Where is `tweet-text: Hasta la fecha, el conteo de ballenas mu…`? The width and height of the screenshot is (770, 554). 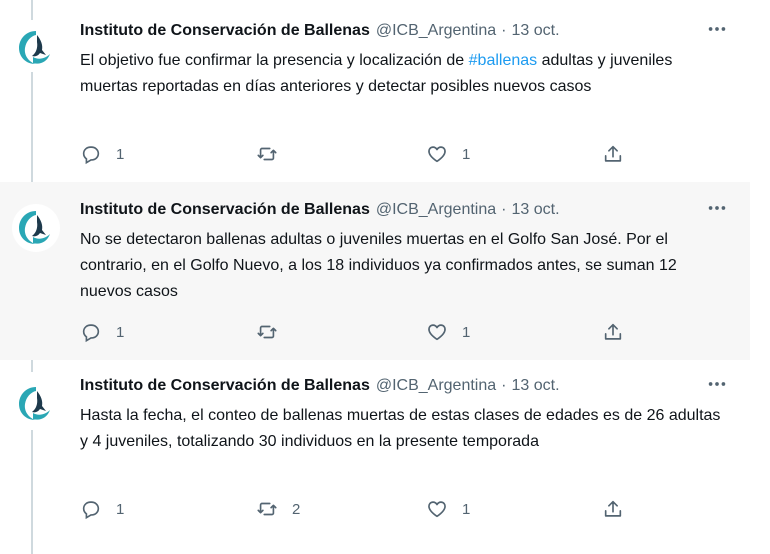
tweet-text: Hasta la fecha, el conteo de ballenas mu… is located at coordinates (400, 428).